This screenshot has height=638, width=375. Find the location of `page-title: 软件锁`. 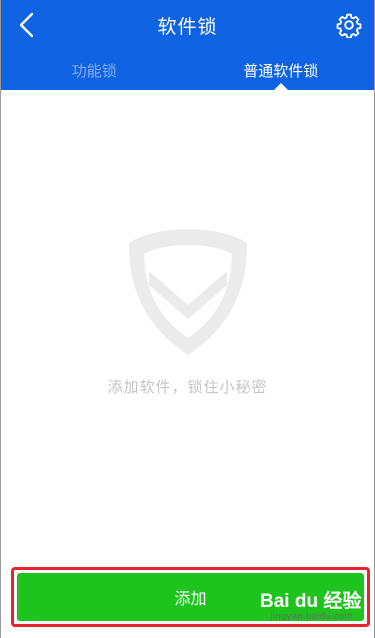

page-title: 软件锁 is located at coordinates (187, 26).